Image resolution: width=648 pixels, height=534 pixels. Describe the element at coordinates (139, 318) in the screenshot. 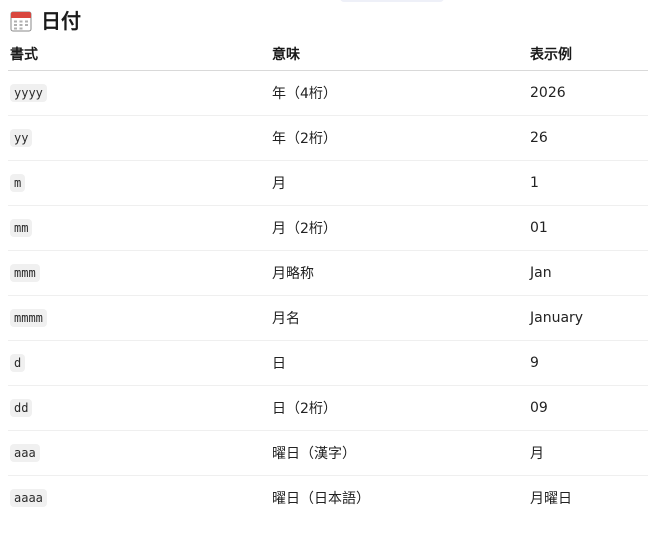

I see `format-cell: mmmm` at that location.